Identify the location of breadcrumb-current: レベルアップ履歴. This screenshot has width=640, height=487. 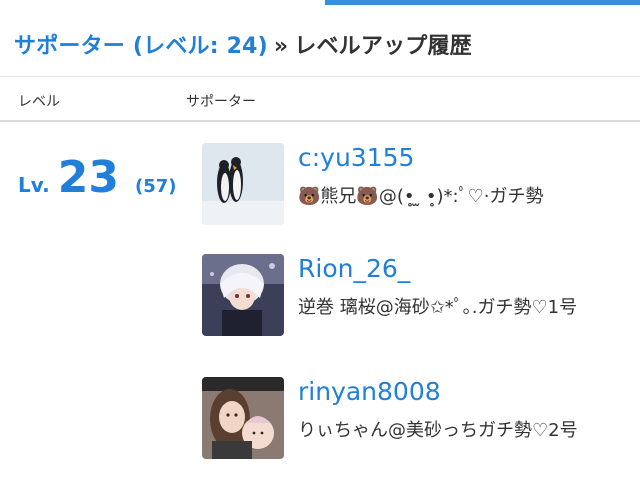
(383, 46).